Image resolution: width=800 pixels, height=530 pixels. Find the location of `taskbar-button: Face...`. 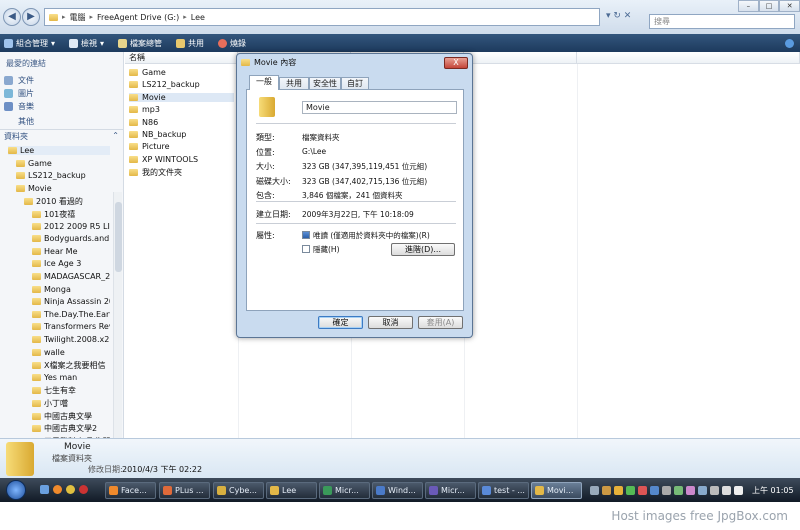

taskbar-button: Face... is located at coordinates (130, 490).